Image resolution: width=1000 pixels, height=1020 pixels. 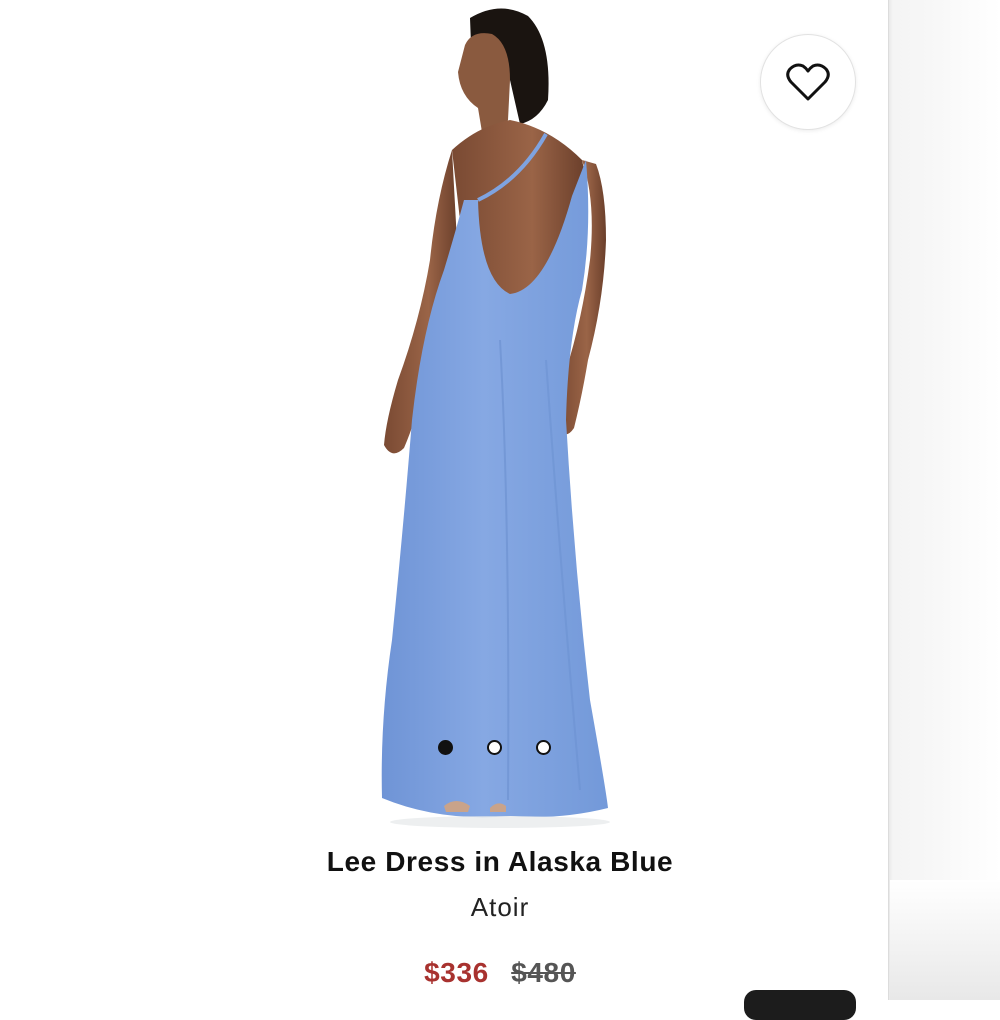 What do you see at coordinates (500, 973) in the screenshot?
I see `price-row: $336 $480` at bounding box center [500, 973].